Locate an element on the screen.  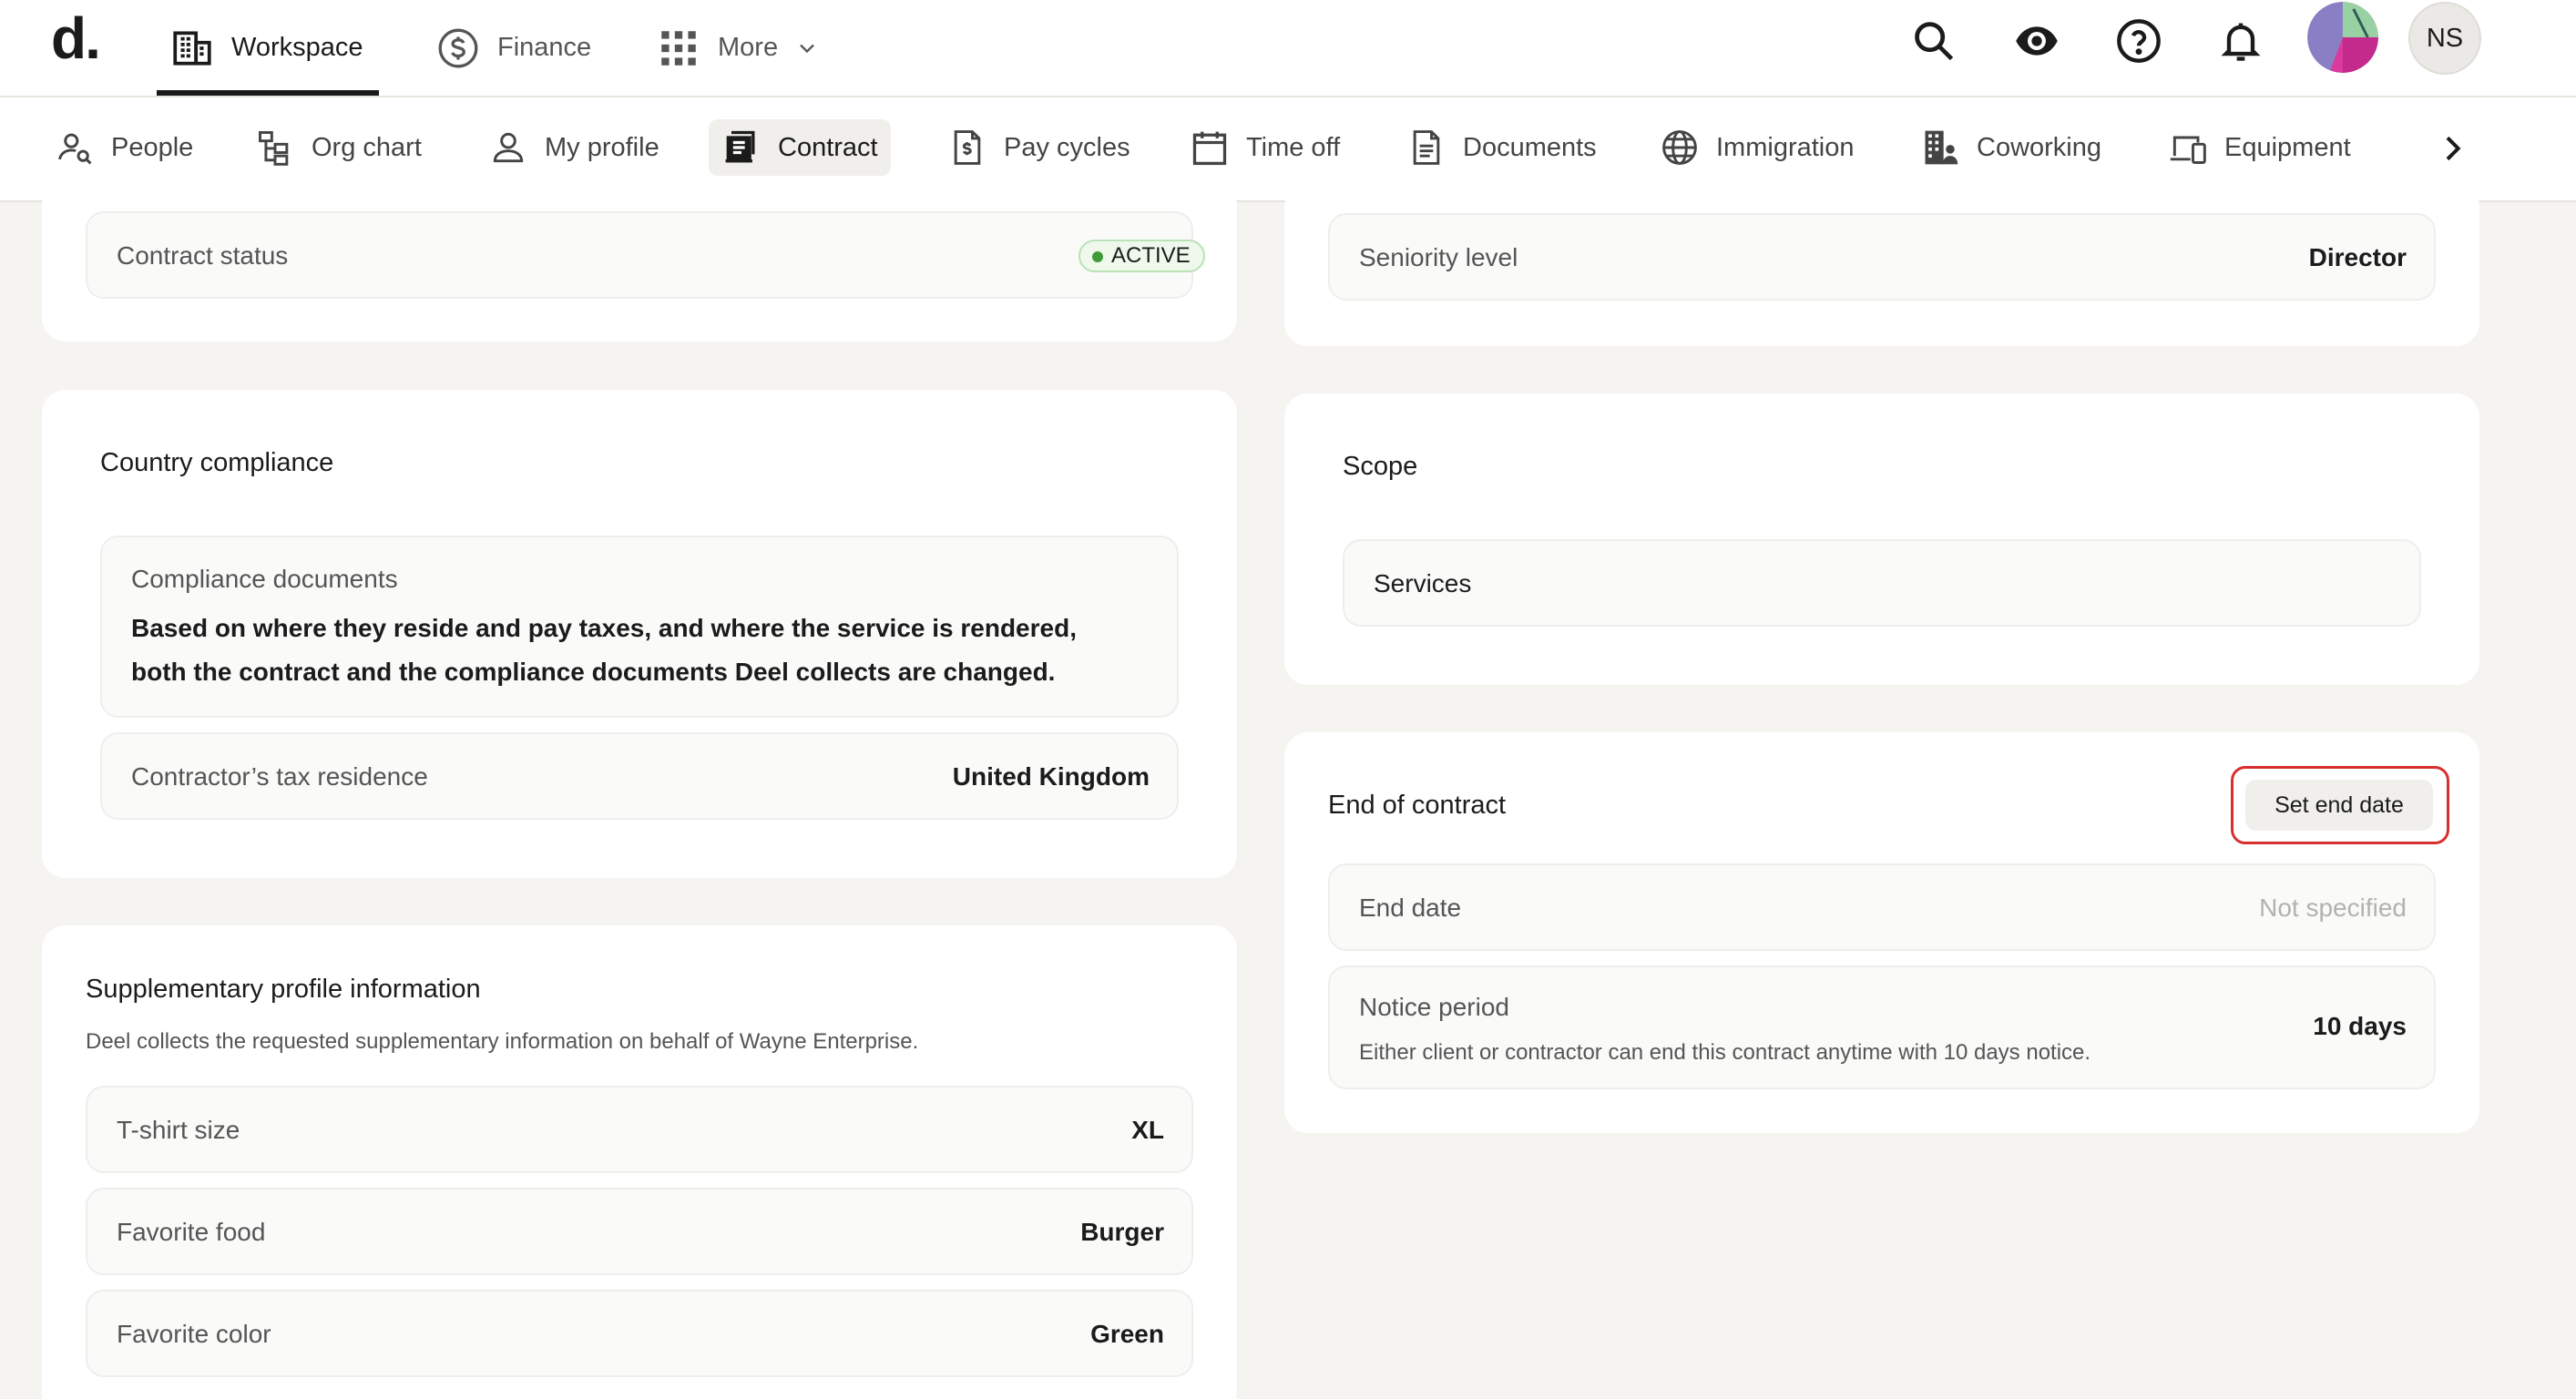
search-button is located at coordinates (1934, 41).